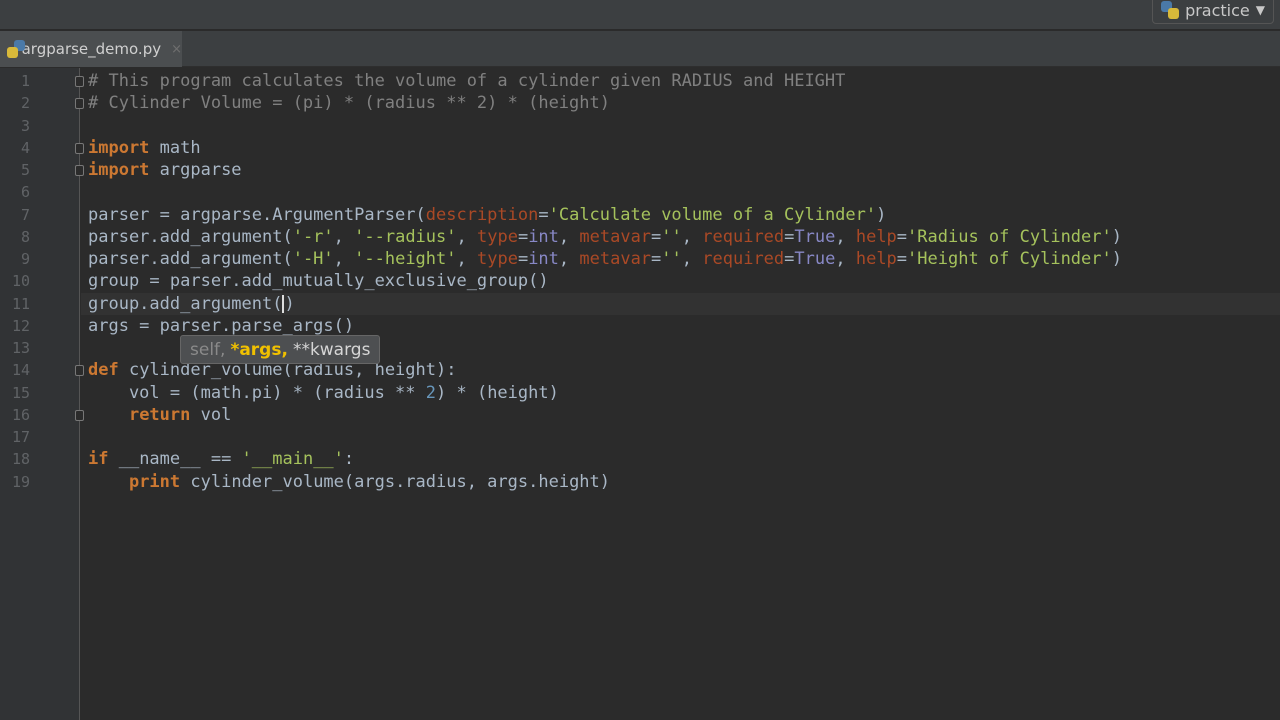 The image size is (1280, 720). I want to click on code-token: print, so click(154, 481).